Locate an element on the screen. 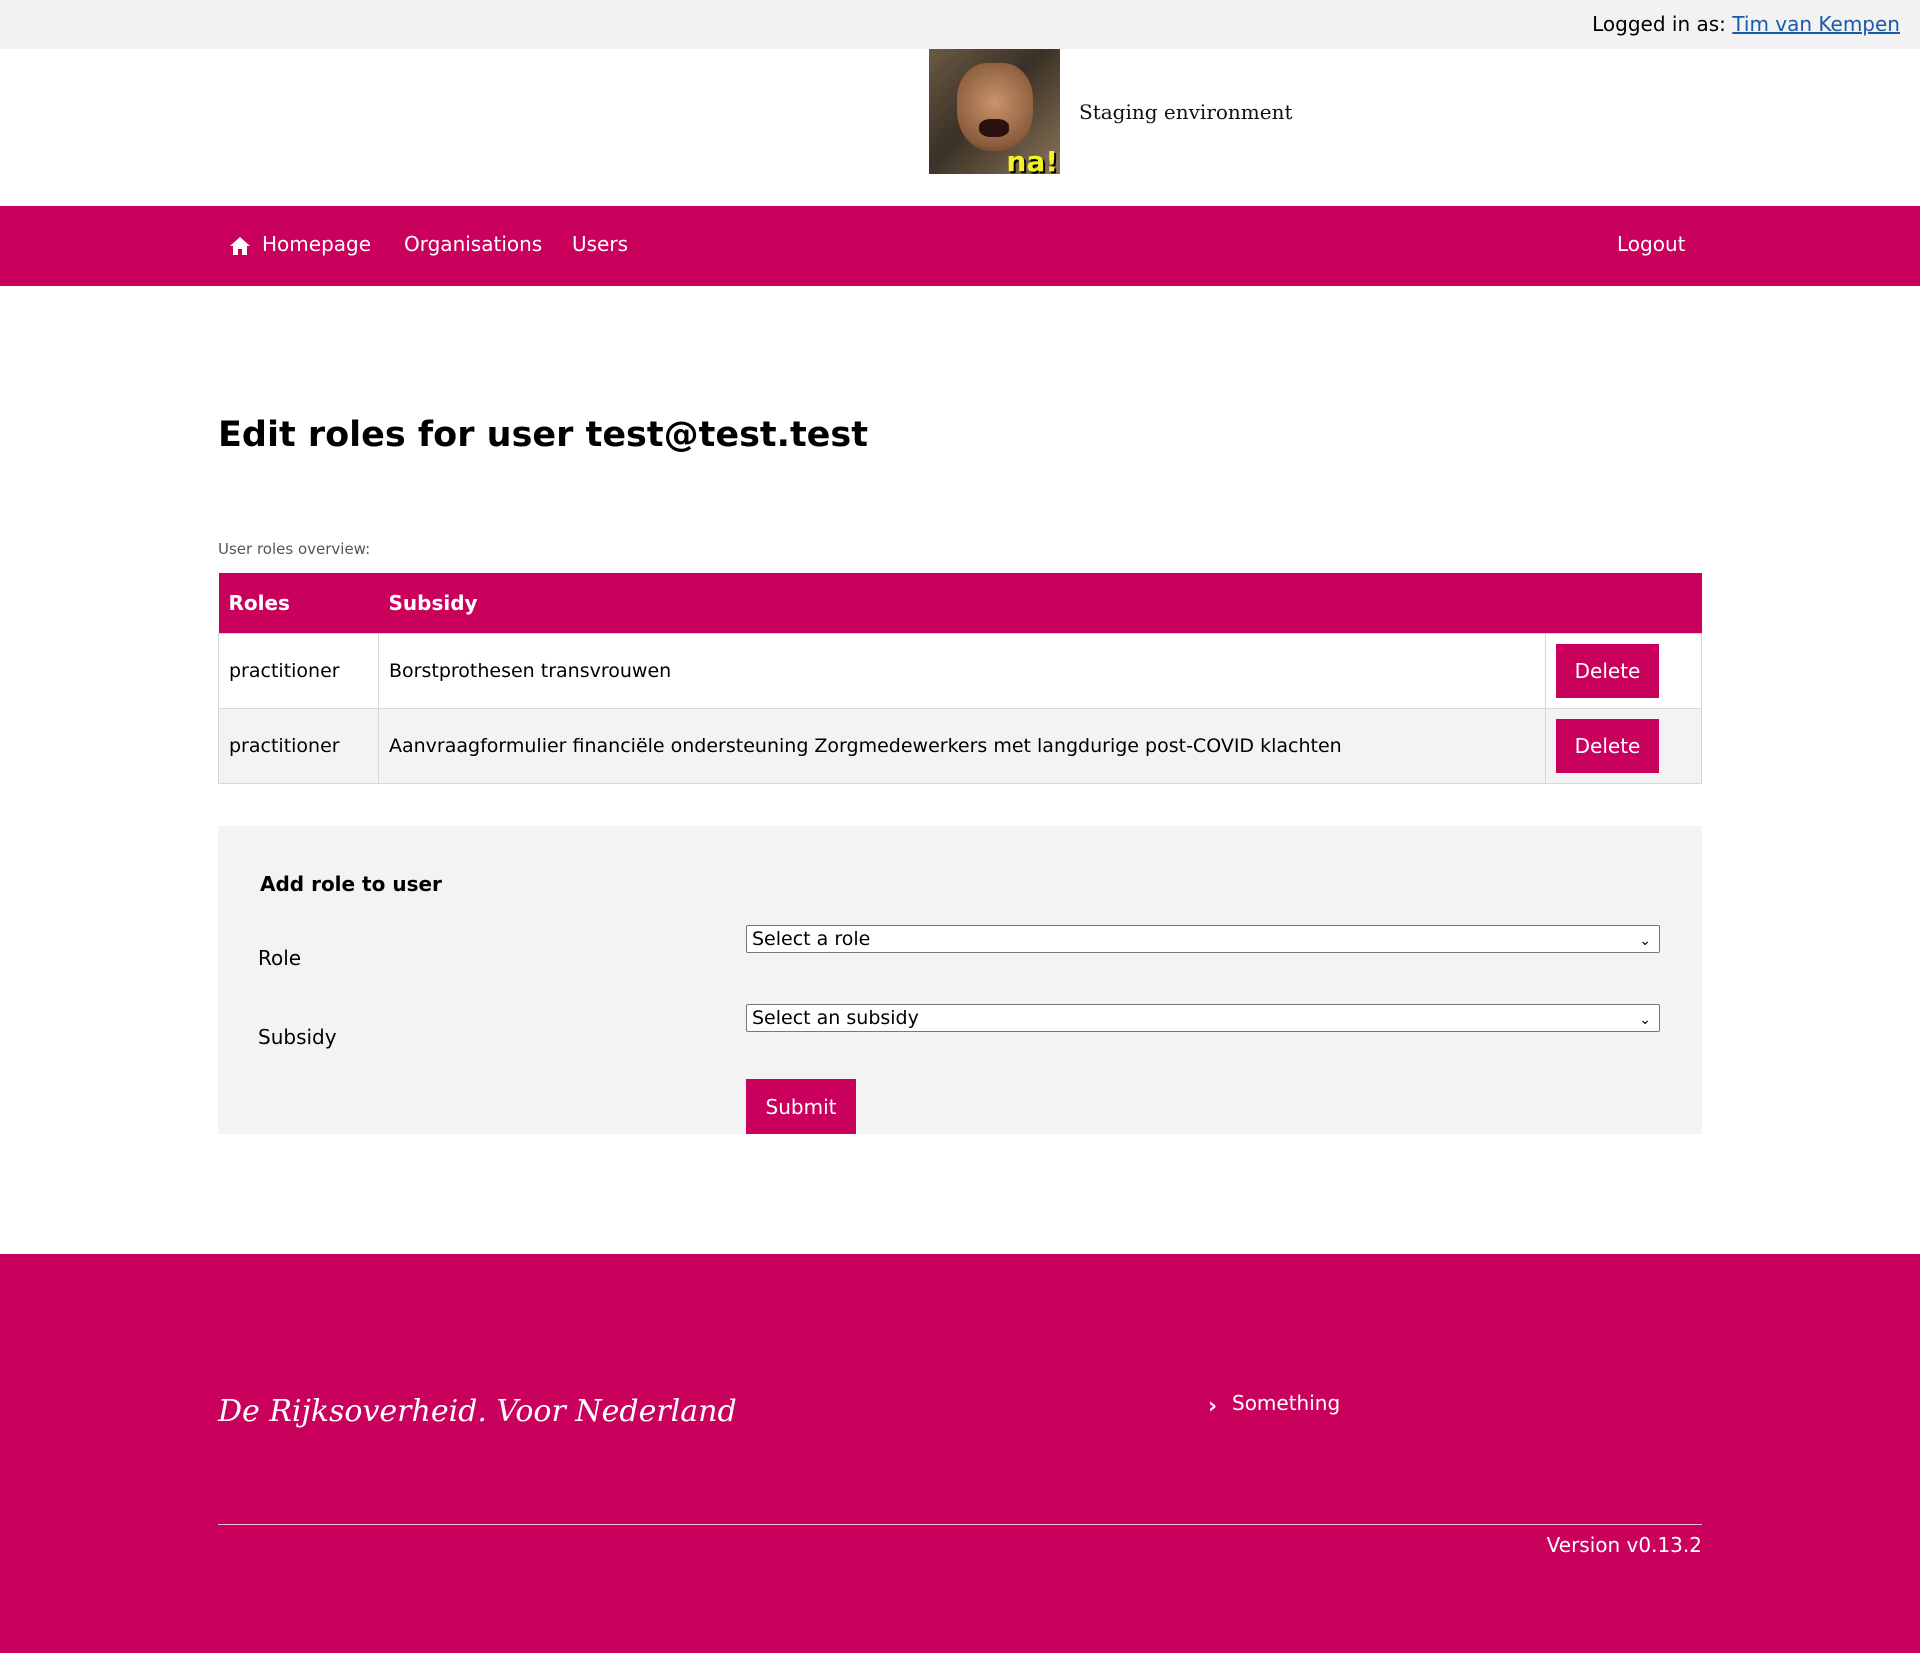 This screenshot has width=1920, height=1653. logo-image: na! is located at coordinates (994, 111).